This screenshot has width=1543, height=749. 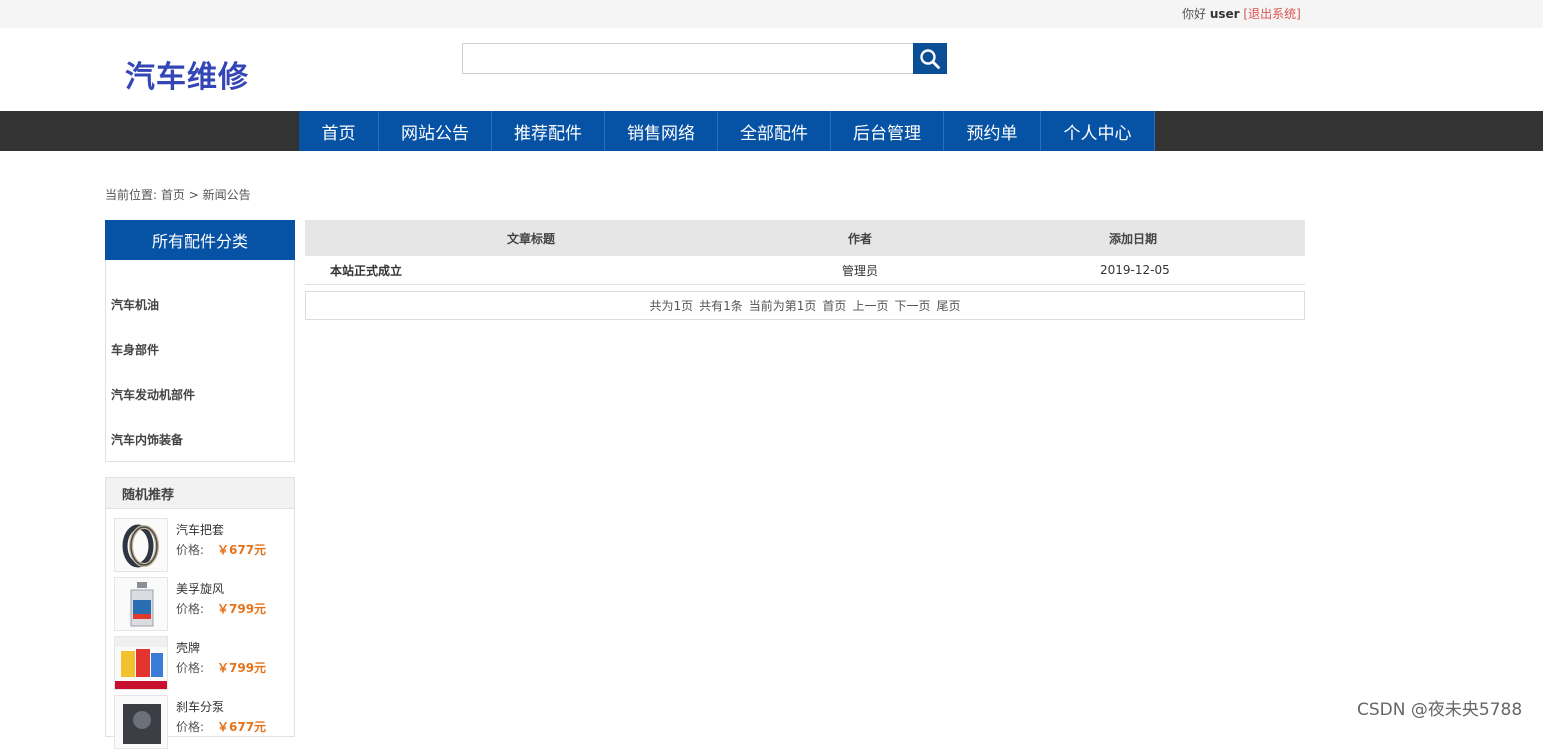 I want to click on recommend-item: 刹车分泵 价格: ￥677元, so click(x=202, y=722).